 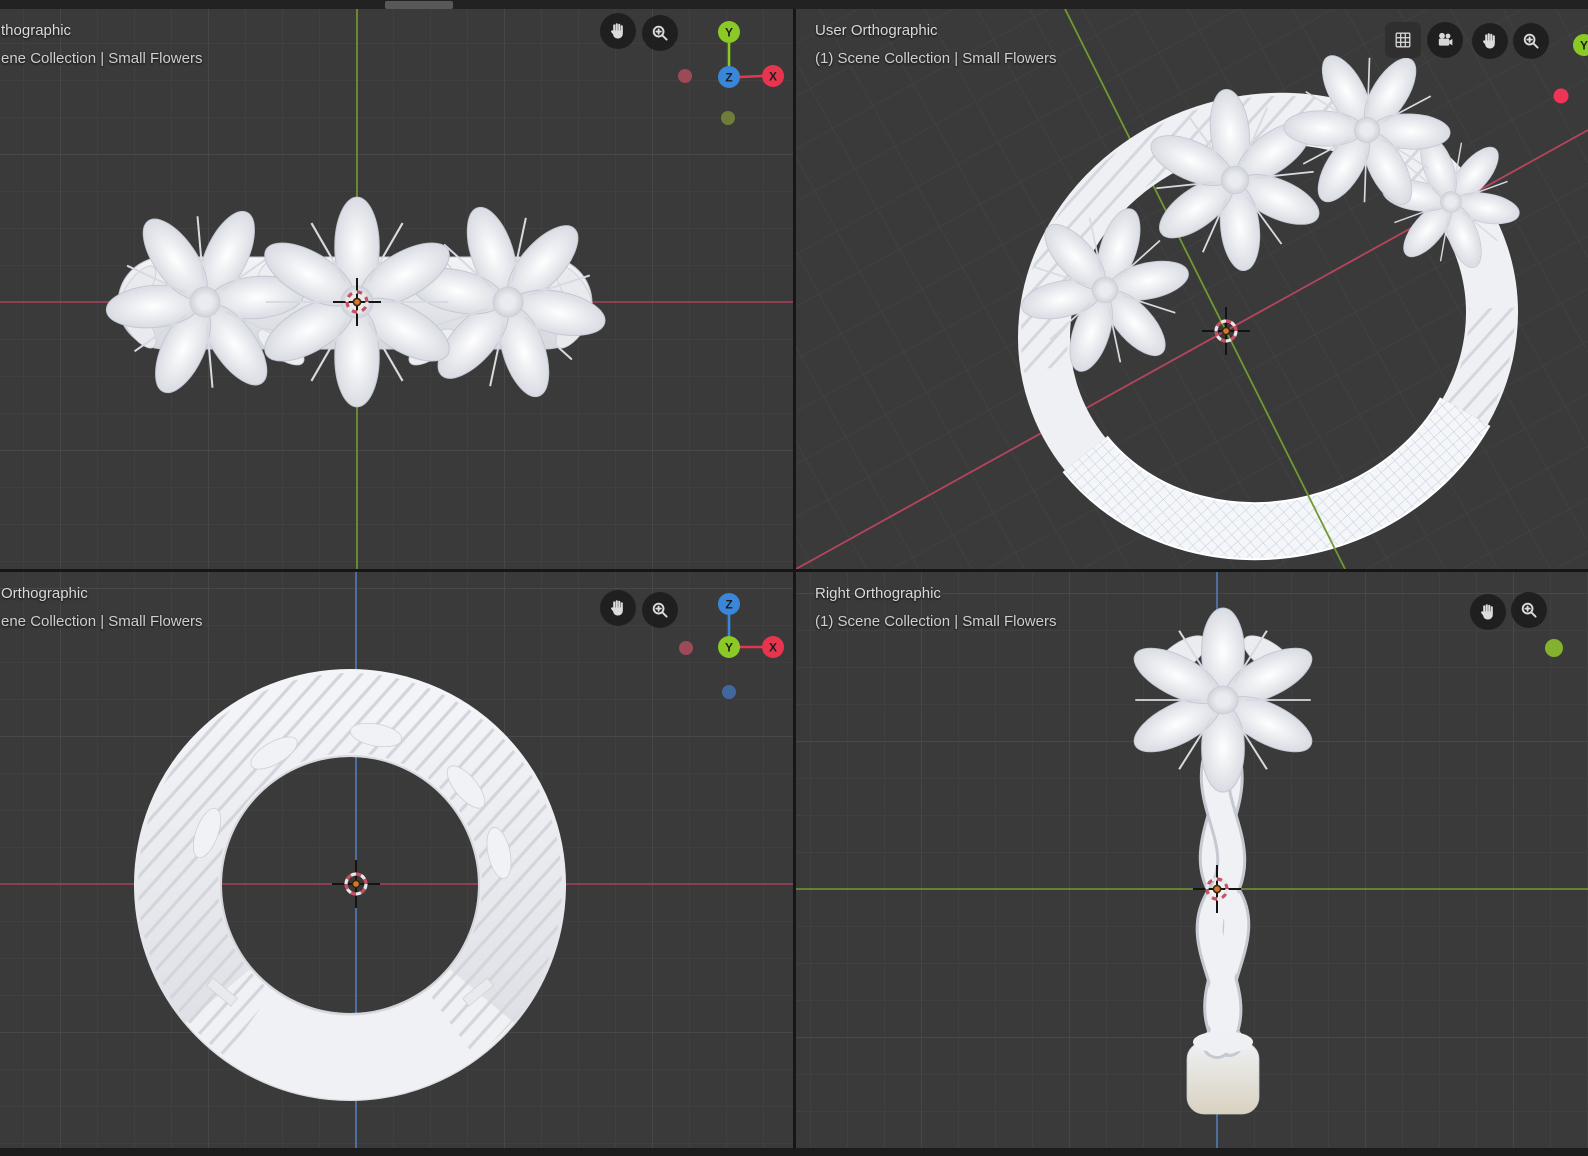 I want to click on navigation-gizmo: Y Z X, so click(x=726, y=75).